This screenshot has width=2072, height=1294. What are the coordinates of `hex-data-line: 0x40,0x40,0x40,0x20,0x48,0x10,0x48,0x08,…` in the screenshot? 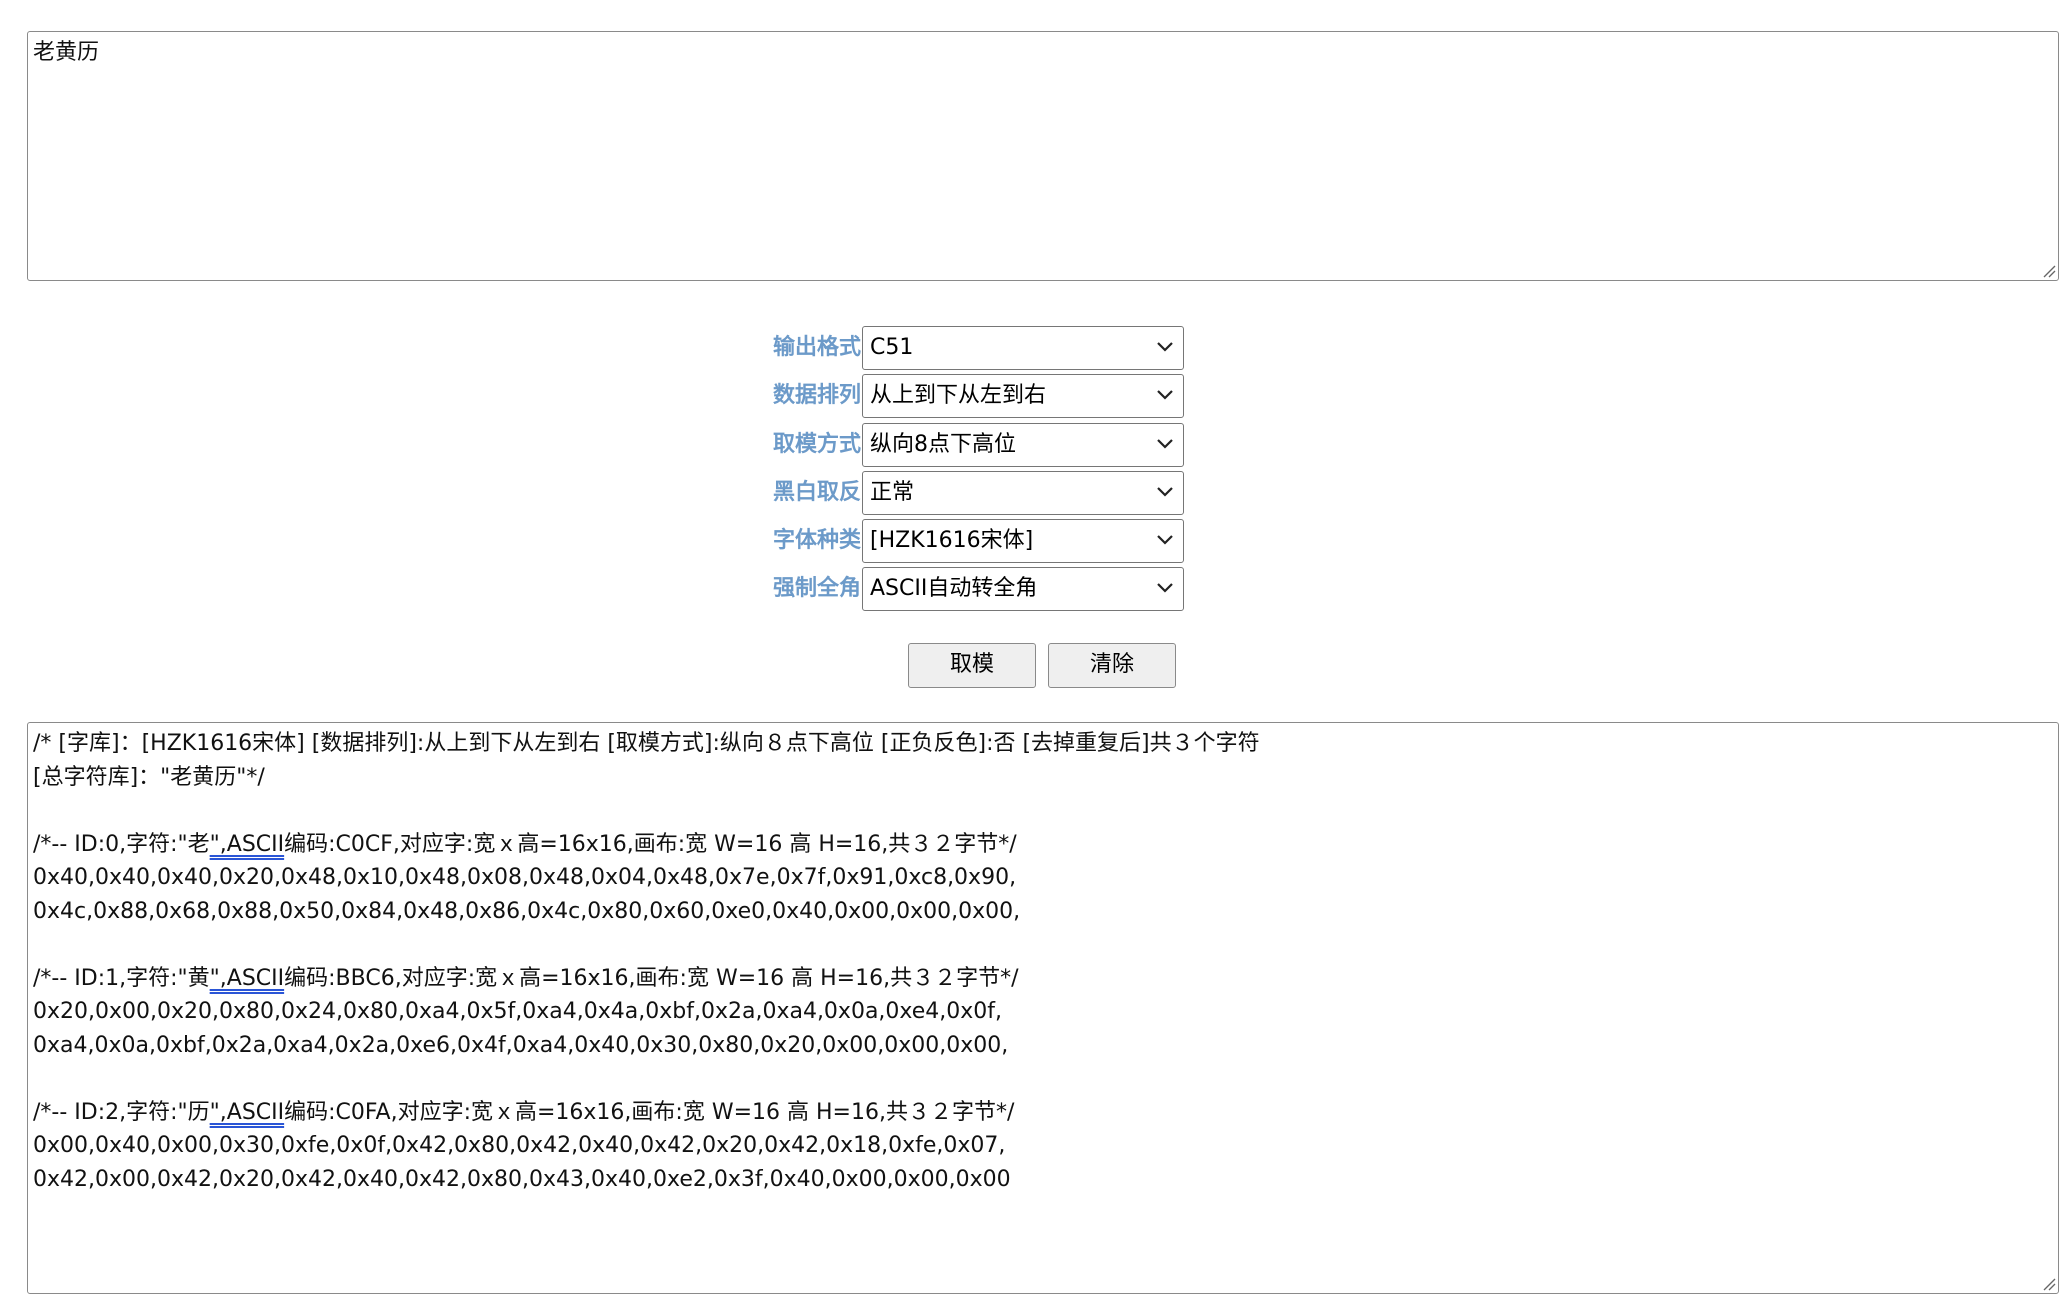 It's located at (525, 877).